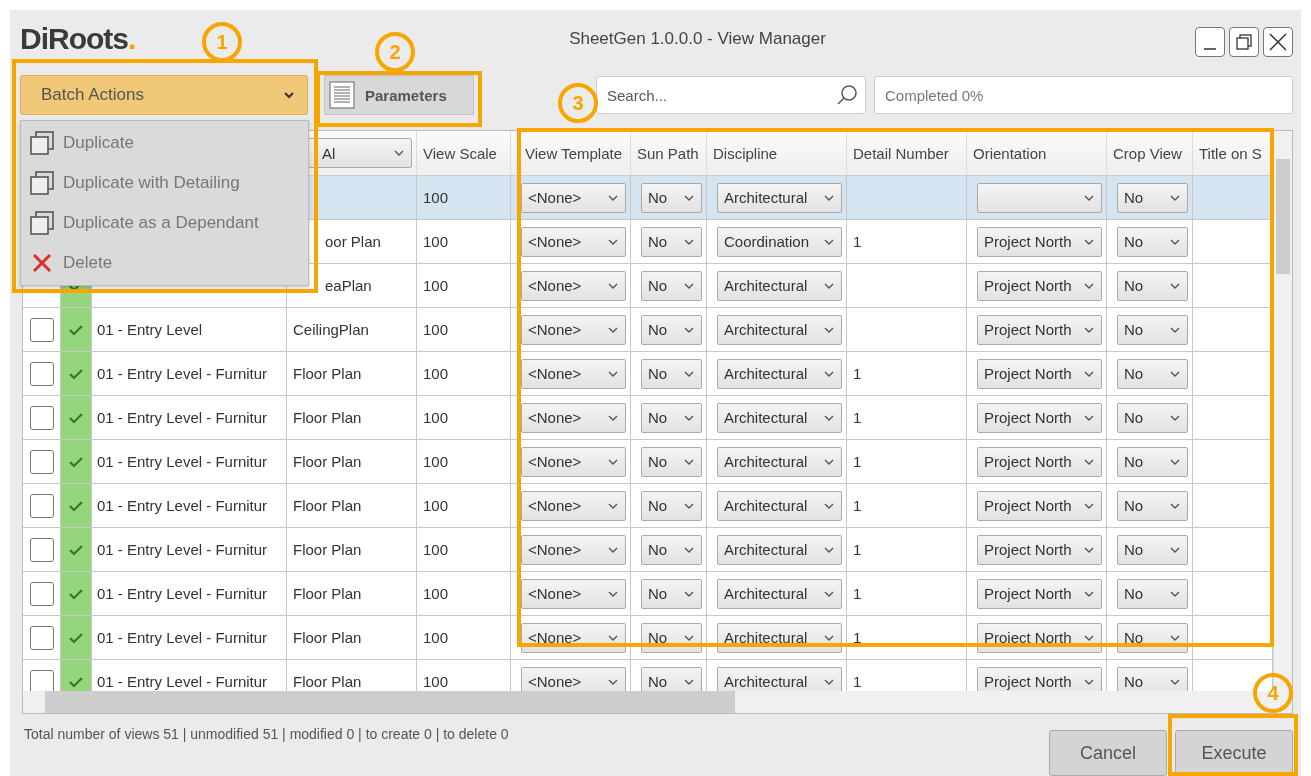  Describe the element at coordinates (1273, 693) in the screenshot. I see `callout-number: 4` at that location.